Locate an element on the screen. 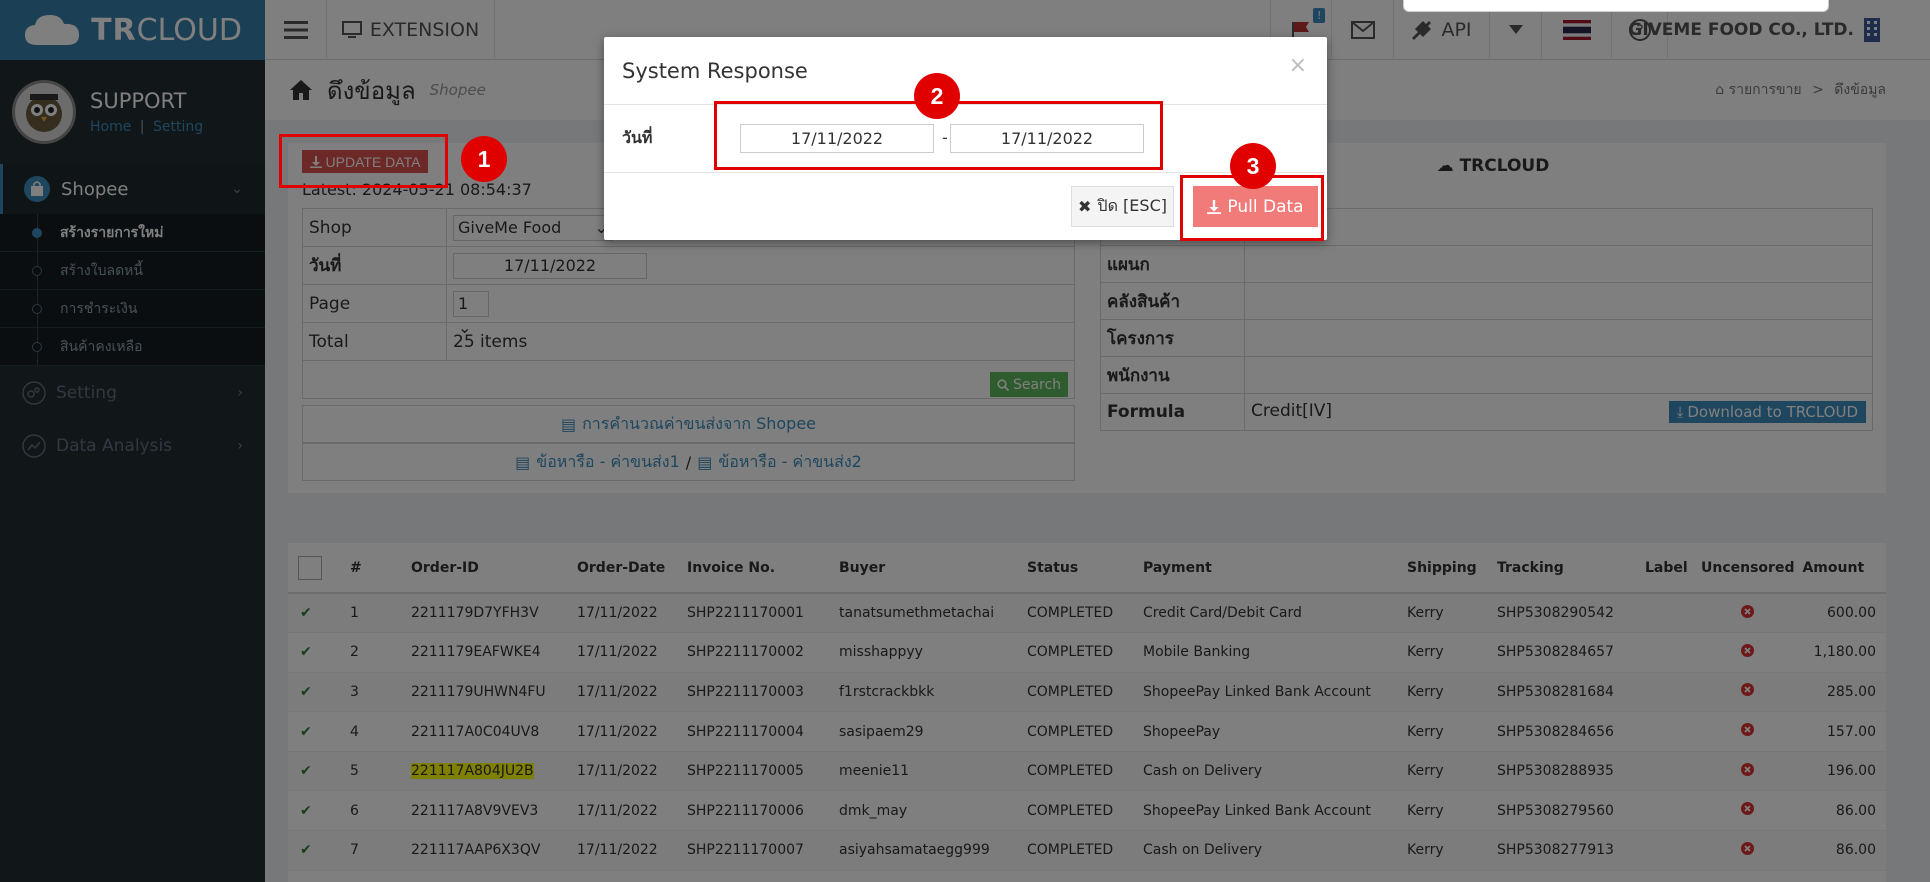  close-esc-label: ปิด [ESC] is located at coordinates (1132, 205).